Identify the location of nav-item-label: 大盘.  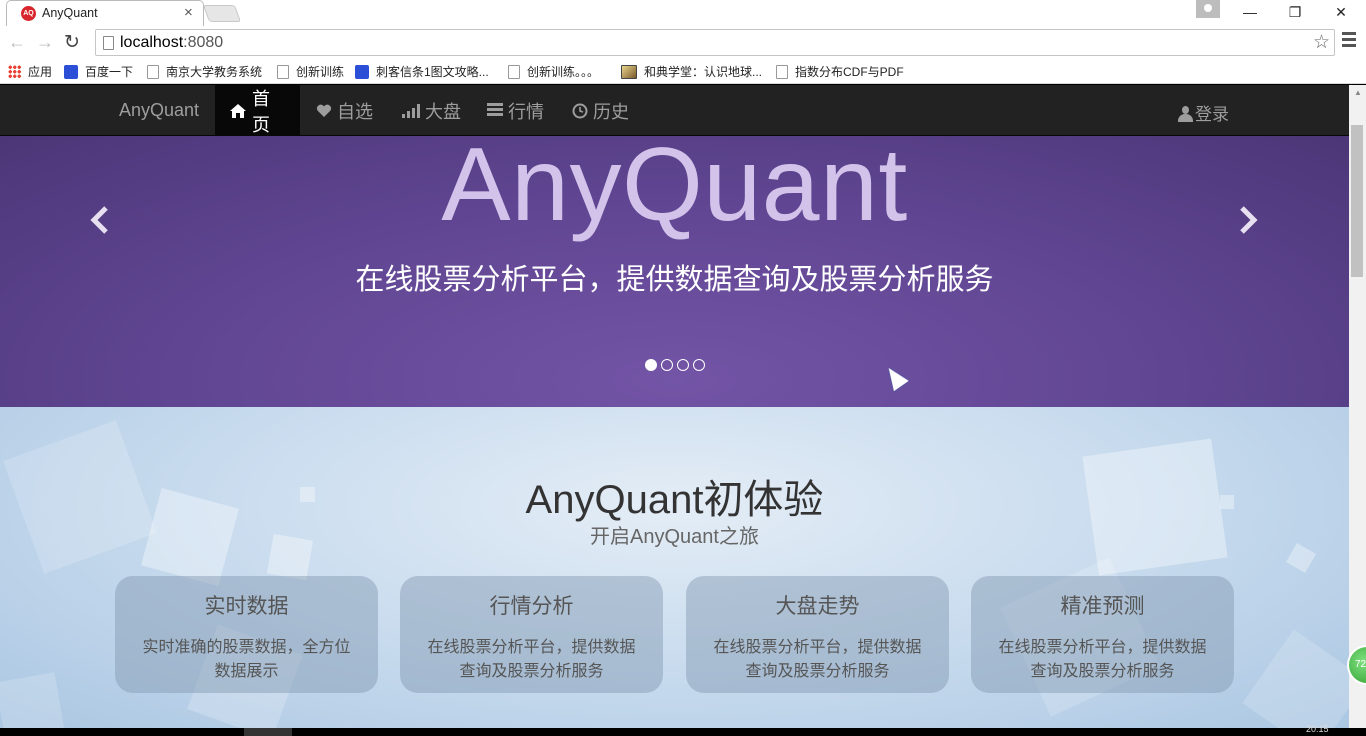
(443, 111).